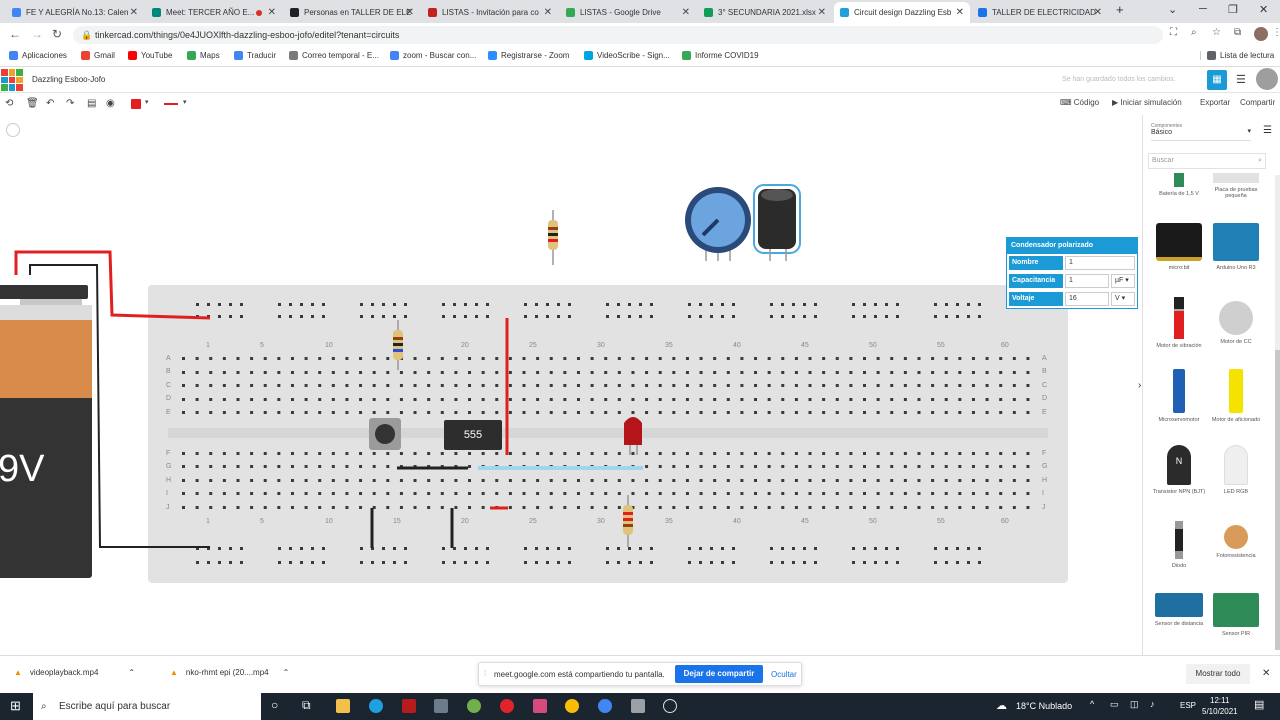 The width and height of the screenshot is (1280, 720). I want to click on new-tab-icon: +, so click(1120, 9).